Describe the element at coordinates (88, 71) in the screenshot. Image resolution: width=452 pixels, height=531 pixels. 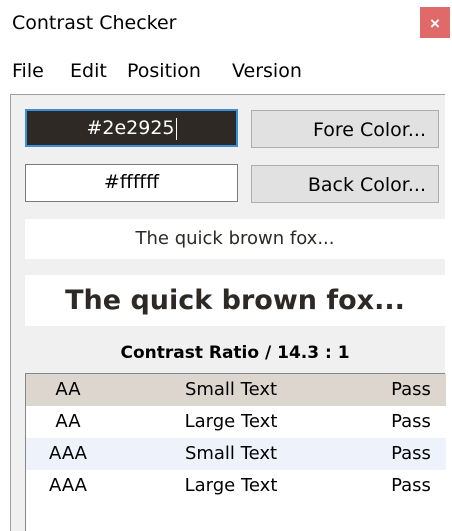
I see `menu-edit: Edit` at that location.